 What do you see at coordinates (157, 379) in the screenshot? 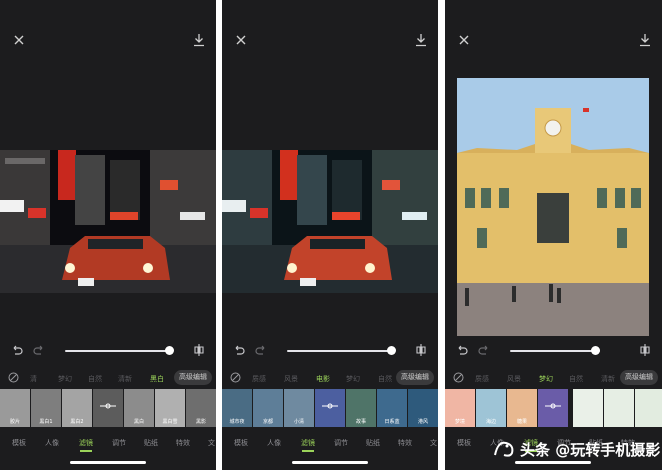
I see `filter-category-active: 黑白` at bounding box center [157, 379].